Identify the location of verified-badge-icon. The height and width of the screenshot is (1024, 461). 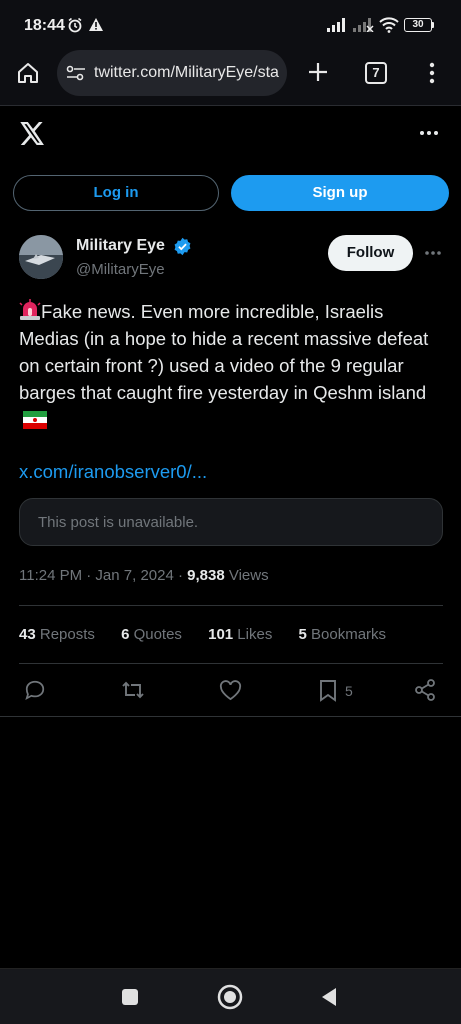
(182, 246).